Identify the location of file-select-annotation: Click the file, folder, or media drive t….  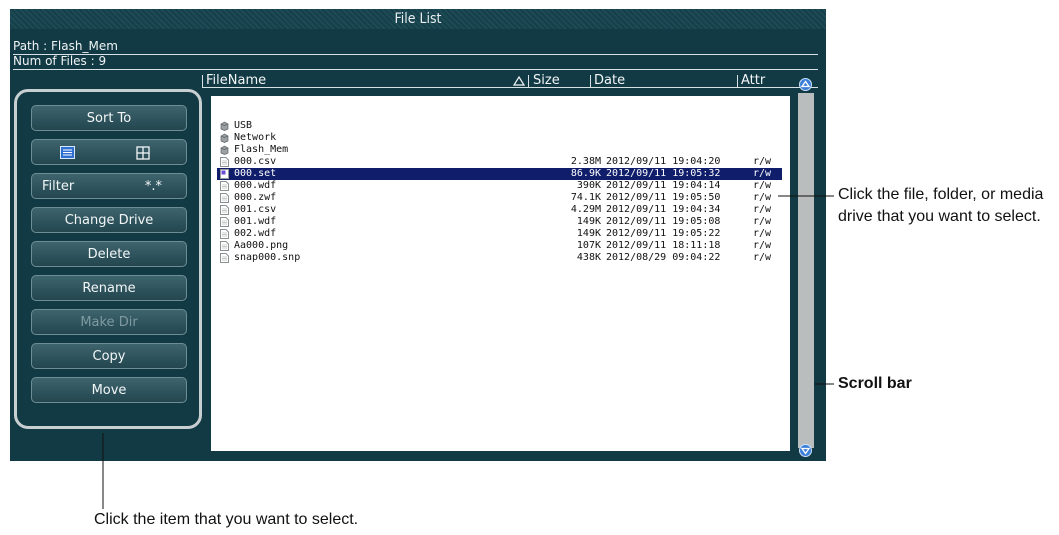
(941, 205).